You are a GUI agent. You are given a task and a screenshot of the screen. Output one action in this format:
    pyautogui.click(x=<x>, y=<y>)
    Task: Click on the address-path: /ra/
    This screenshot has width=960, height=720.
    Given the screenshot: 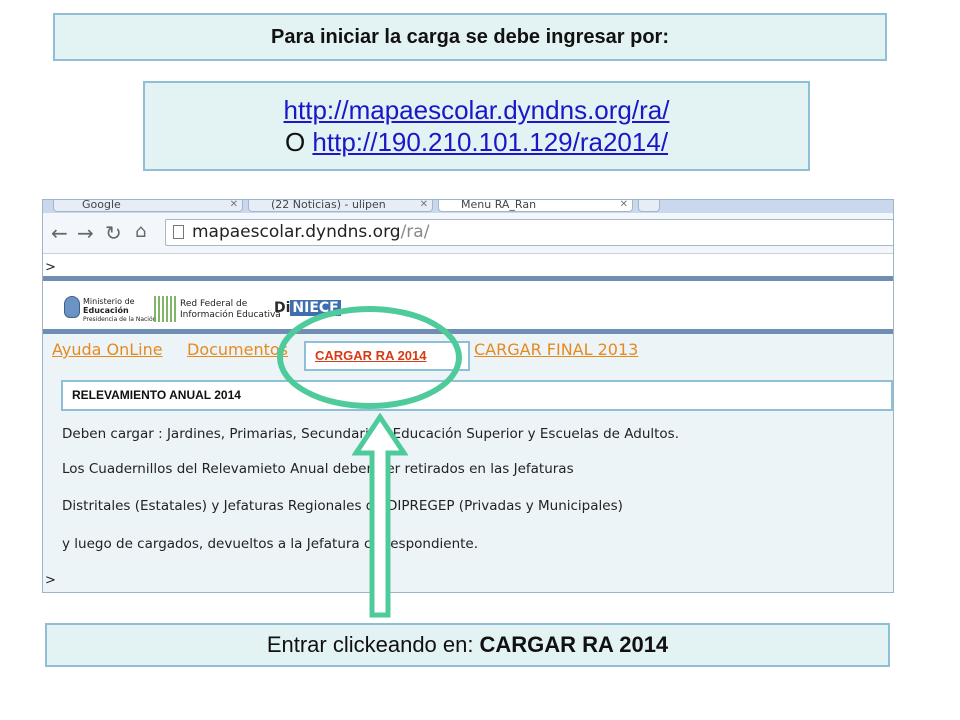 What is the action you would take?
    pyautogui.click(x=415, y=232)
    